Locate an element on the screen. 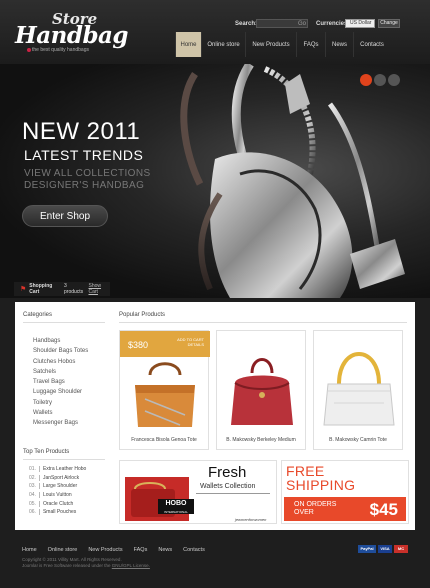 This screenshot has height=588, width=430. nav-item-news: News is located at coordinates (339, 44).